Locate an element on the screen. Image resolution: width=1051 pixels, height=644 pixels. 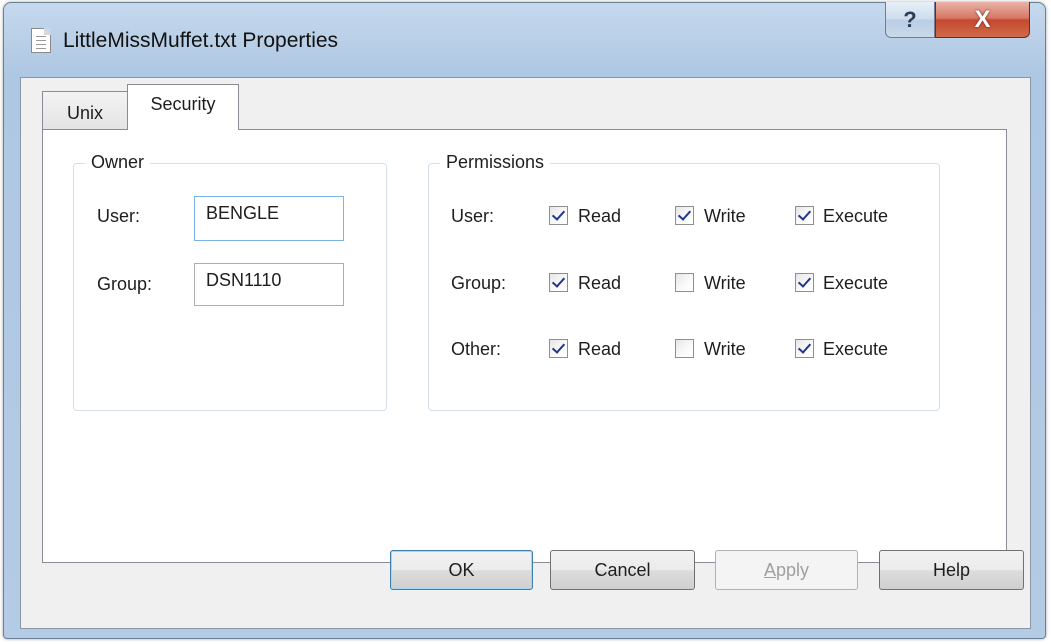
owner-group-title: Owner is located at coordinates (118, 162).